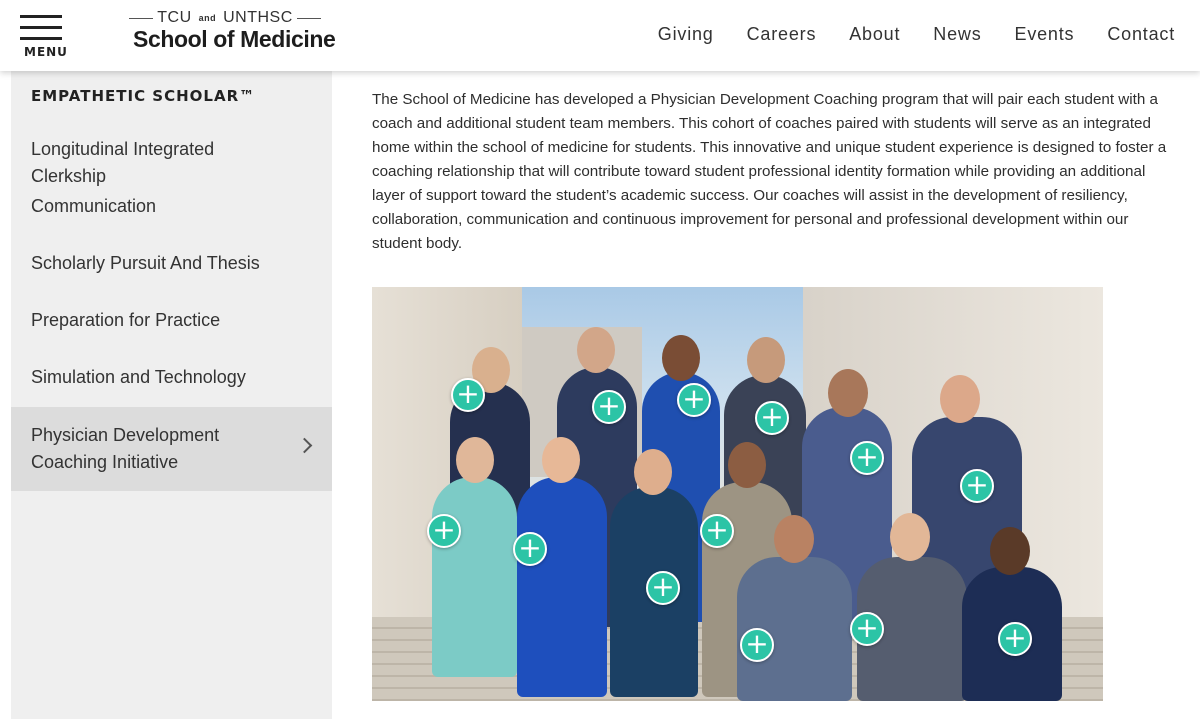  I want to click on logo-title: School of Medicine, so click(234, 39).